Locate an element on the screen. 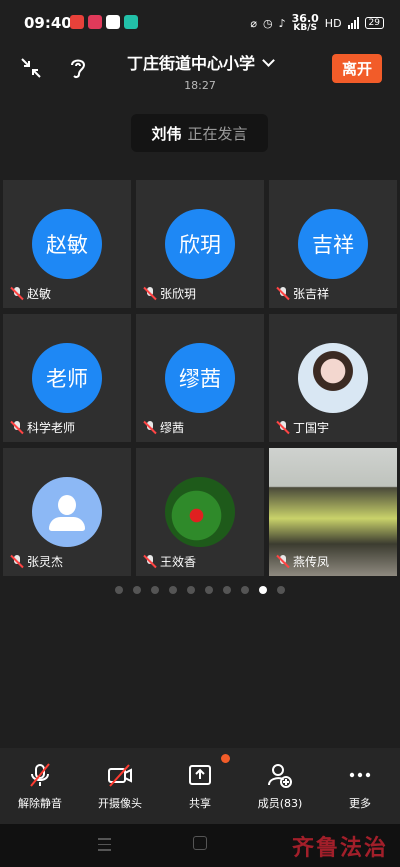 This screenshot has width=400, height=867. chevron-down-icon is located at coordinates (268, 60).